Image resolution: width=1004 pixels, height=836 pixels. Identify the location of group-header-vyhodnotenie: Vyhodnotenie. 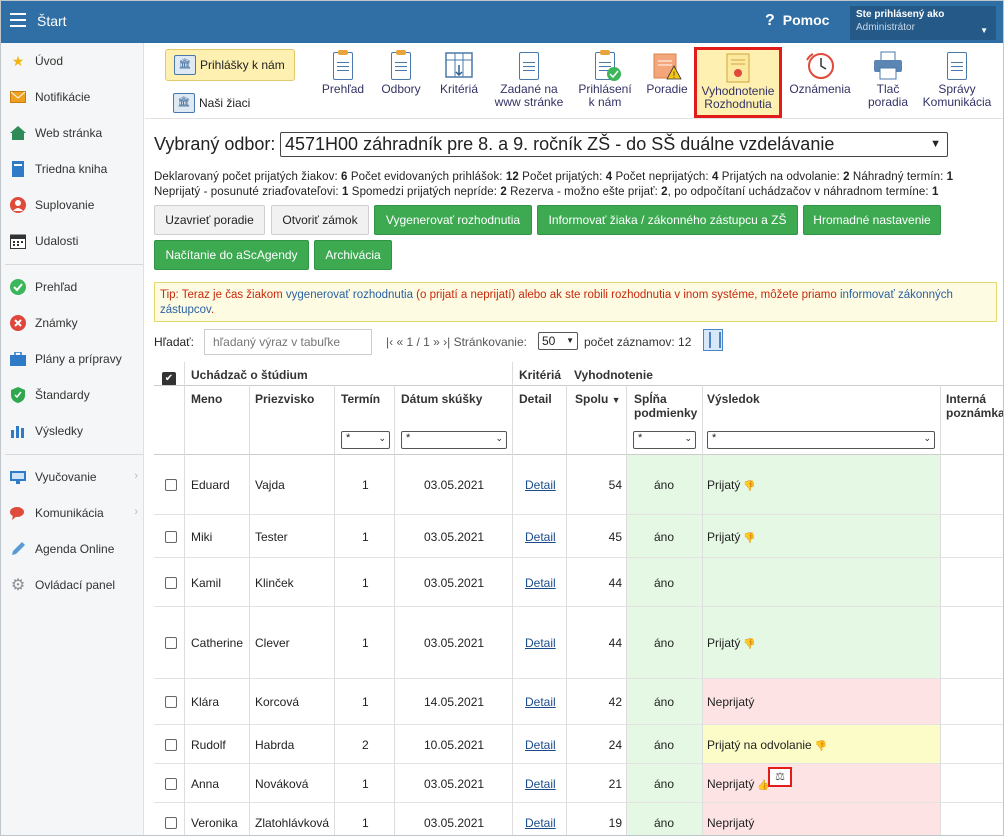
(613, 375).